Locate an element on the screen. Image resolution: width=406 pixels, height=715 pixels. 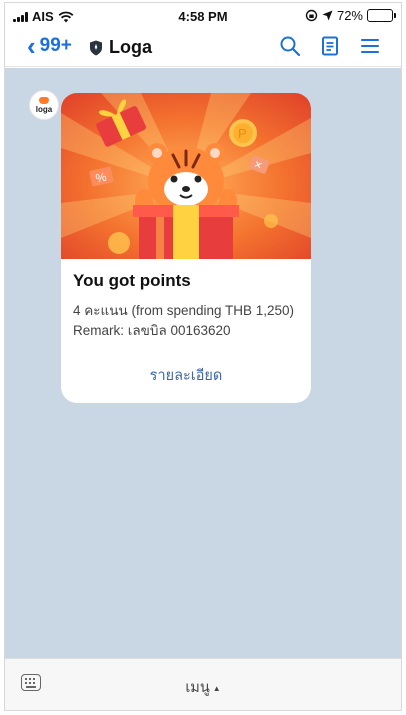
tiger-gift-banner-image: P % ✕ is located at coordinates (186, 176).